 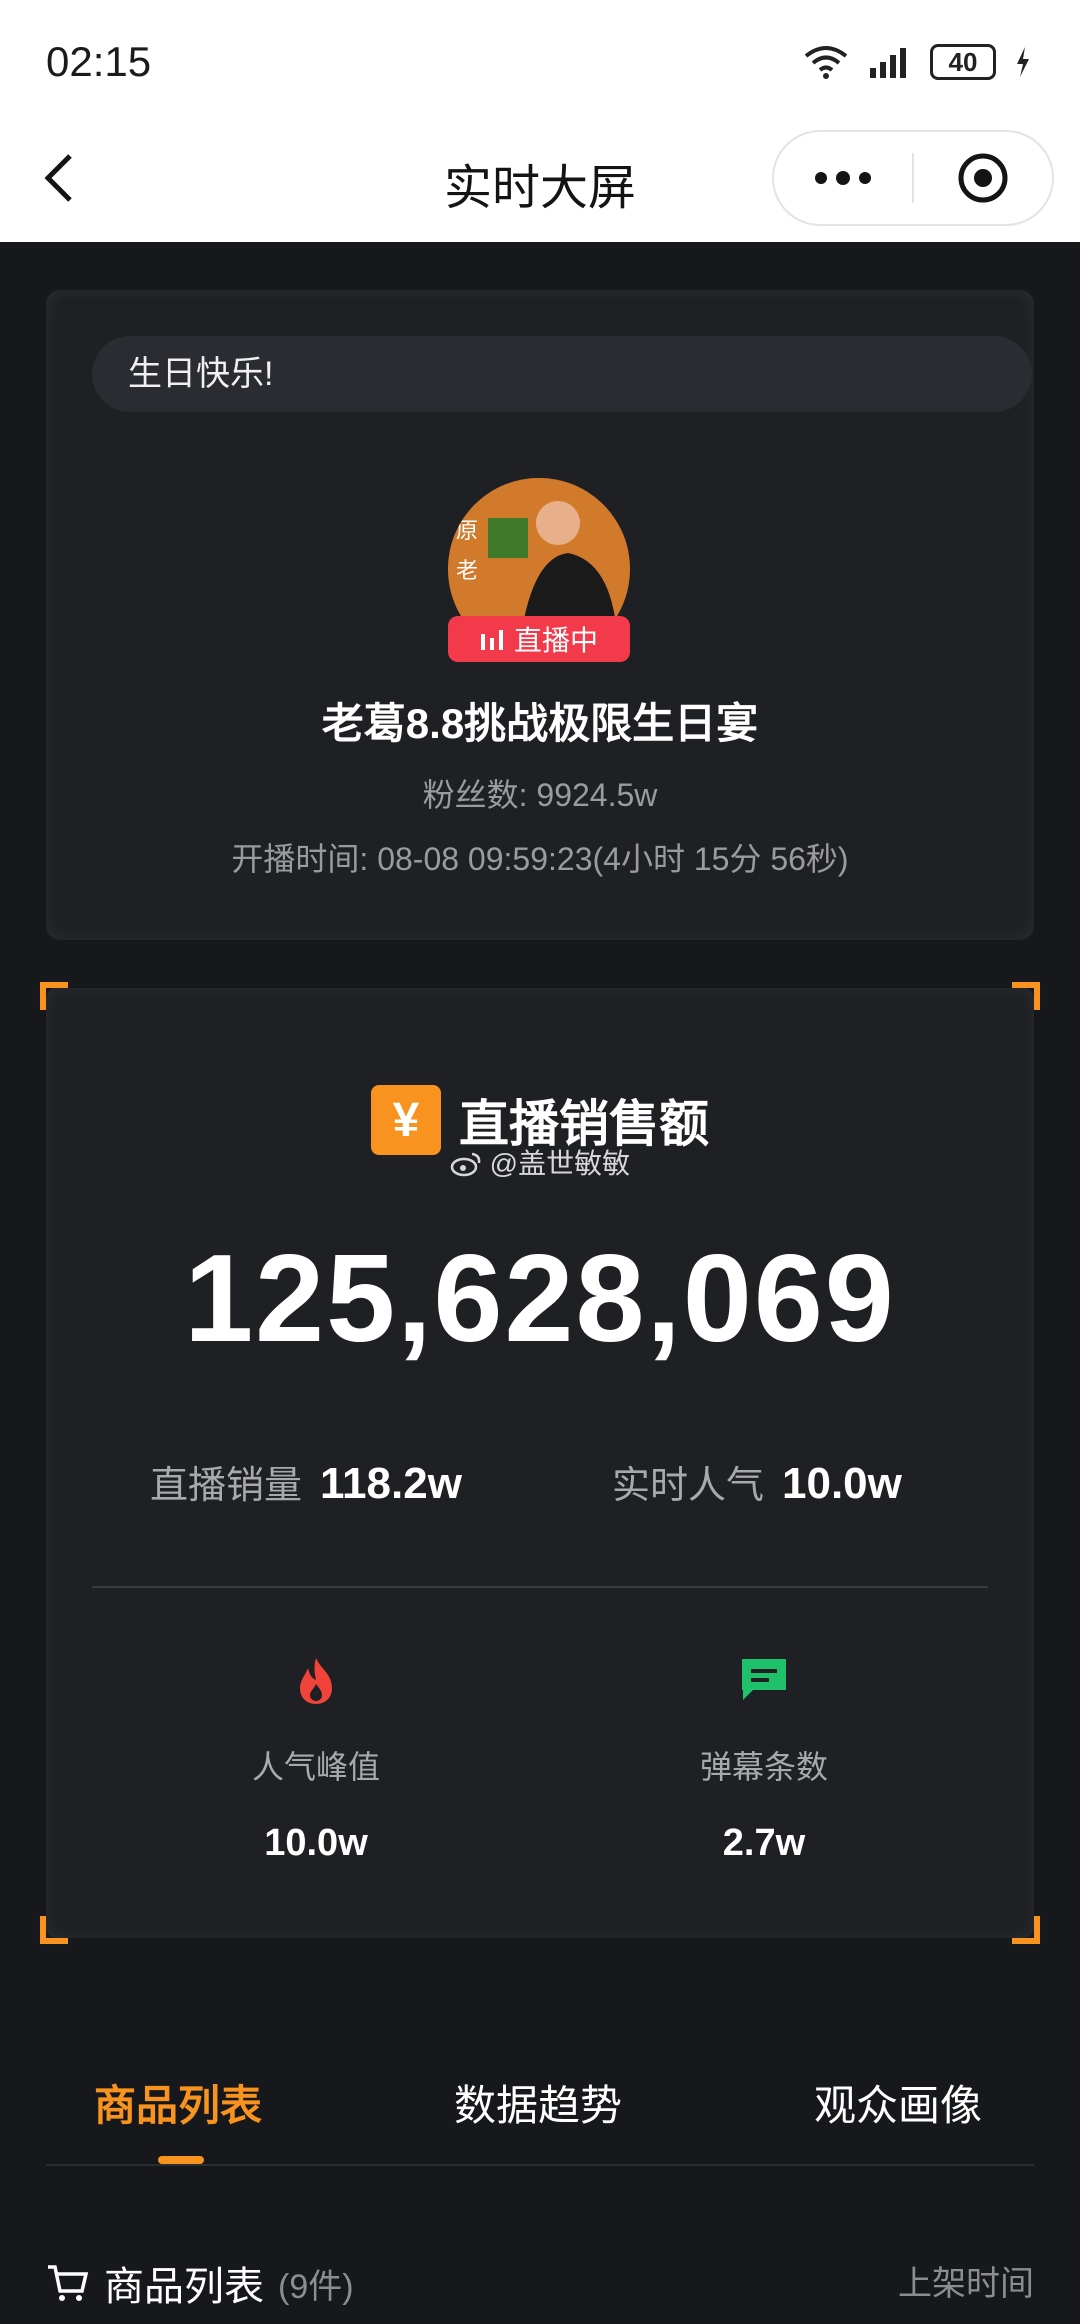 What do you see at coordinates (764, 1843) in the screenshot?
I see `danmaku-value: 2.7w` at bounding box center [764, 1843].